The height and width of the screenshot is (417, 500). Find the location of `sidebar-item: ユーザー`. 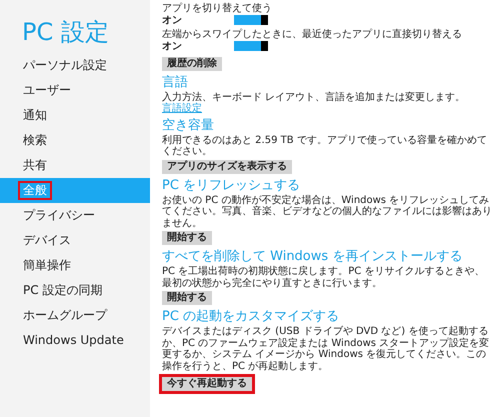

sidebar-item: ユーザー is located at coordinates (75, 90).